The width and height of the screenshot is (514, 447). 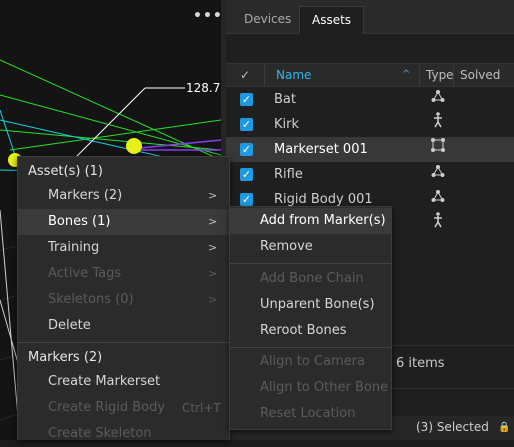 I want to click on menu-item-label: Create Rigid Body, so click(x=107, y=407).